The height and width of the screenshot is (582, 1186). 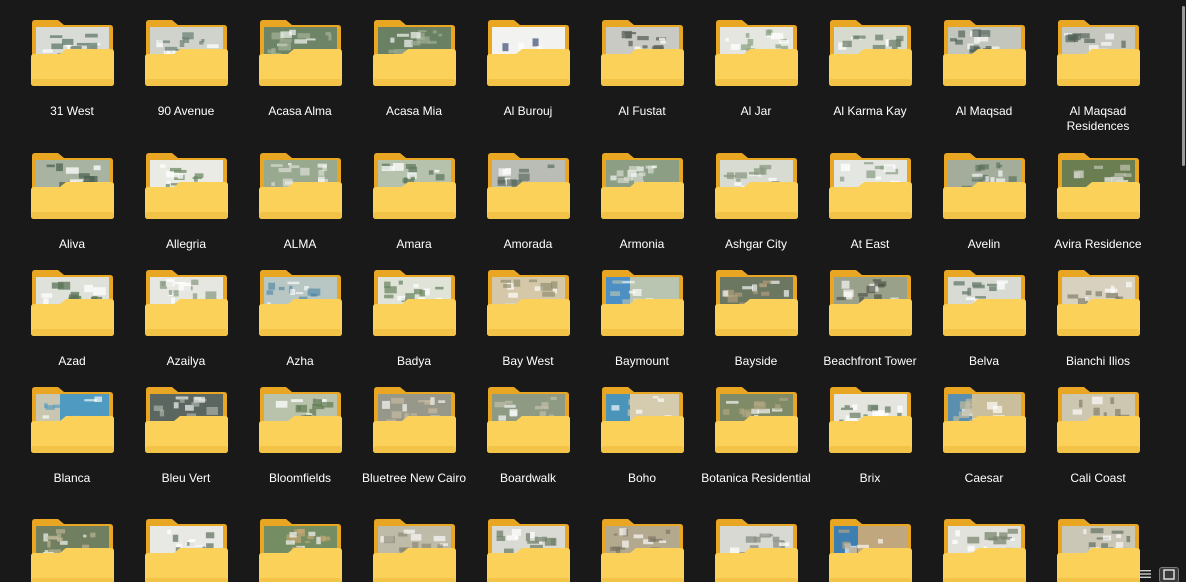 I want to click on folder-item: Al Karma Kay, so click(x=870, y=59).